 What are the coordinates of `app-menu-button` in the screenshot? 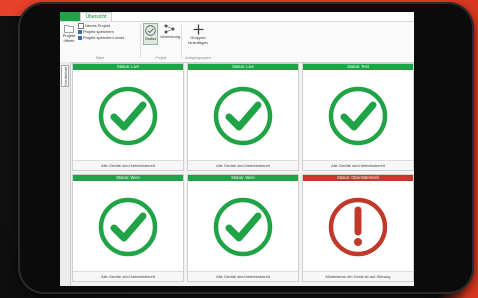 It's located at (70, 16).